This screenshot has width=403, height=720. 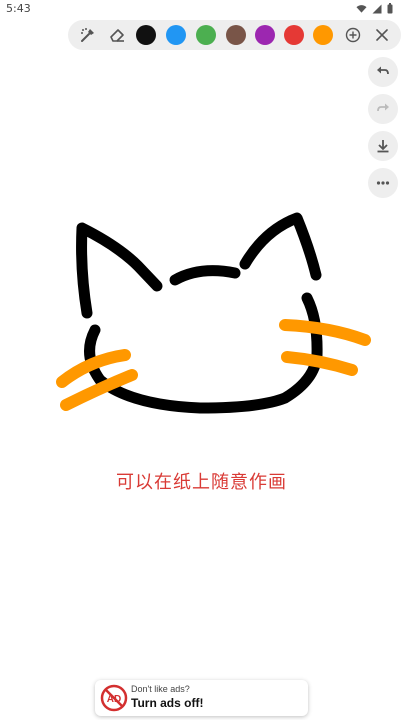 What do you see at coordinates (280, 246) in the screenshot?
I see `cat-right-ear-stroke` at bounding box center [280, 246].